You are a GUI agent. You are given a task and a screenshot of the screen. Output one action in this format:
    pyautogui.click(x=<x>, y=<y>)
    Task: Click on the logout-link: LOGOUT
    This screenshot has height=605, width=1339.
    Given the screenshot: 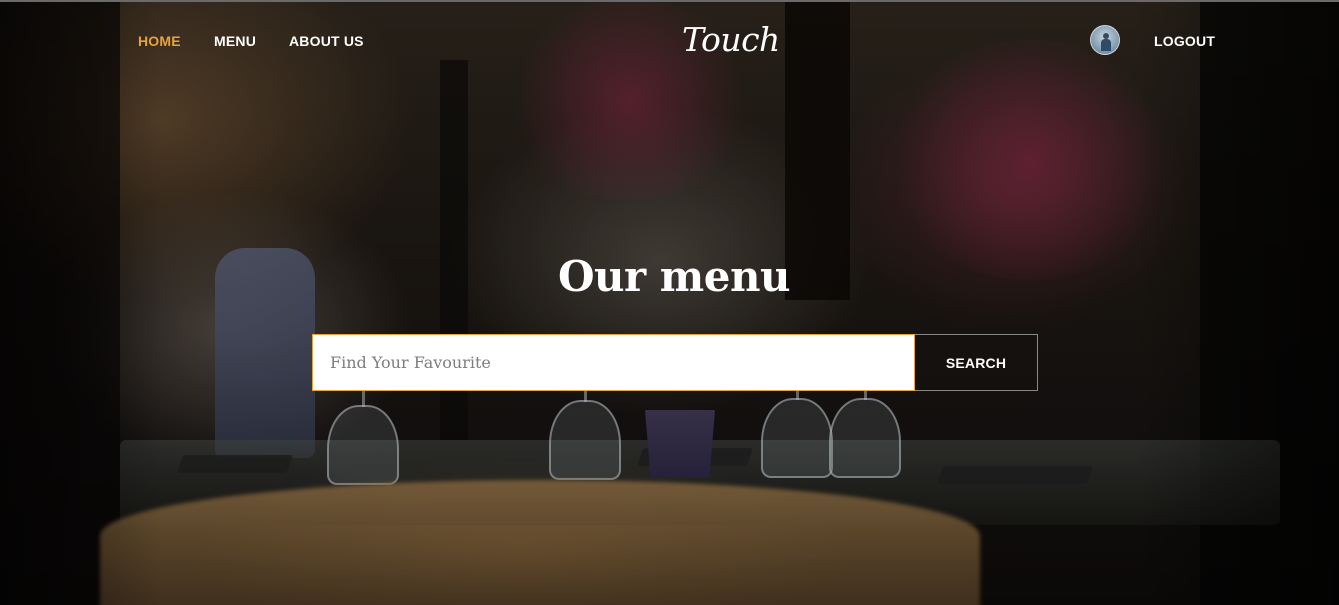 What is the action you would take?
    pyautogui.click(x=1184, y=41)
    